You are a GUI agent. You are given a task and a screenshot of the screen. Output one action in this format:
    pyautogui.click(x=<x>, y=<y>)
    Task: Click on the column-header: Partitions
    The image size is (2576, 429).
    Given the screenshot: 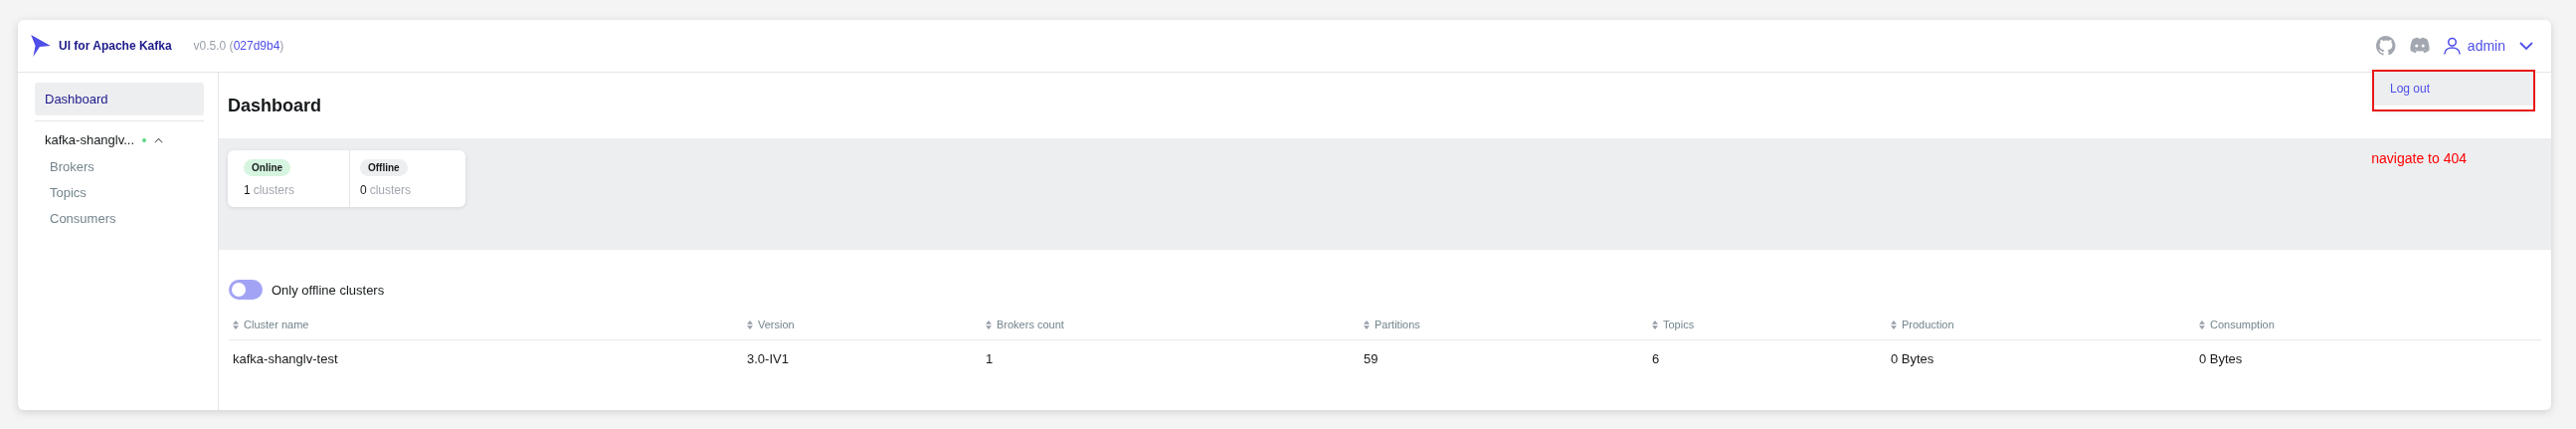 What is the action you would take?
    pyautogui.click(x=1397, y=325)
    